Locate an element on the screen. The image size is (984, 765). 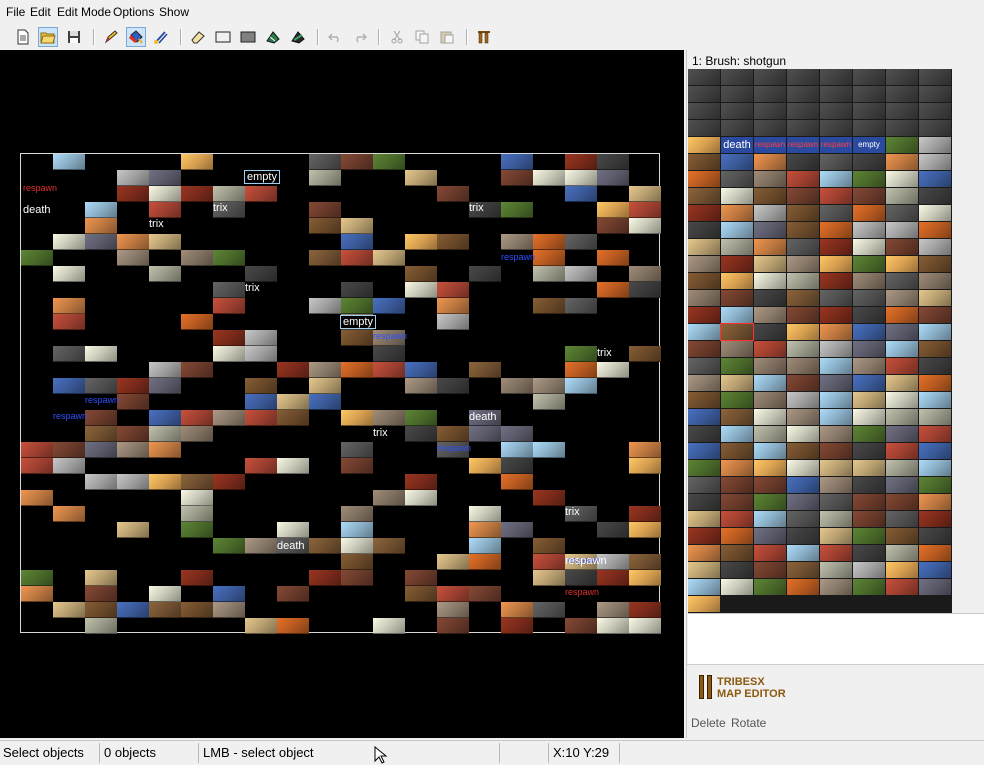
palette-marker-cell: death is located at coordinates (737, 145).